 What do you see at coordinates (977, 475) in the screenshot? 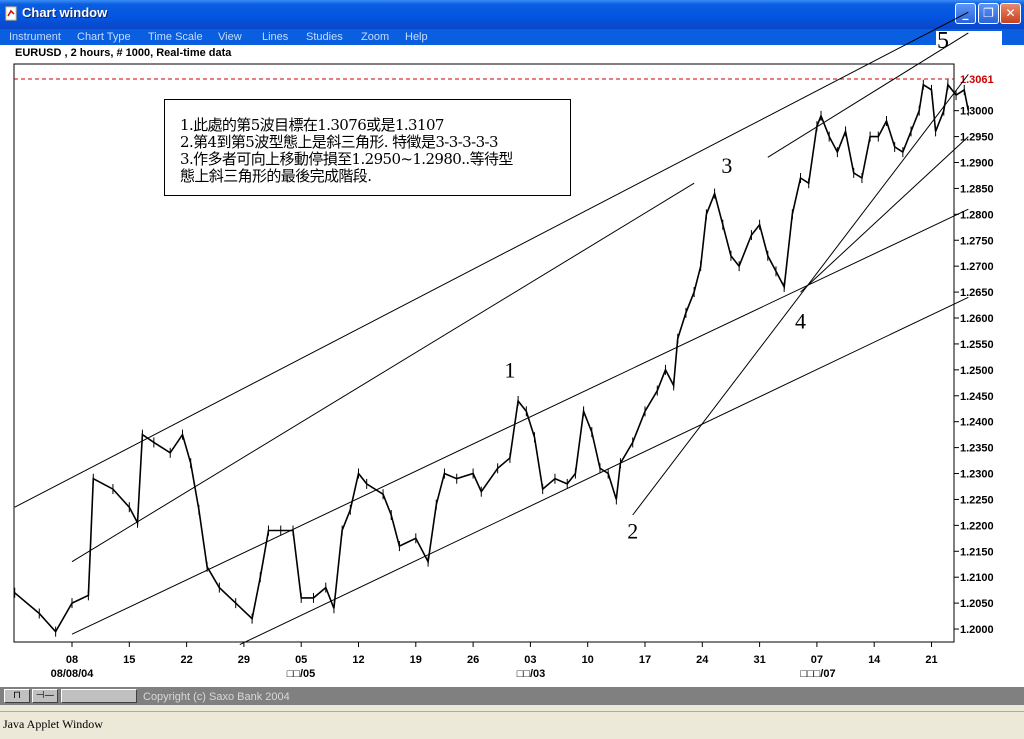
I see `y-tick-label: 1.2300` at bounding box center [977, 475].